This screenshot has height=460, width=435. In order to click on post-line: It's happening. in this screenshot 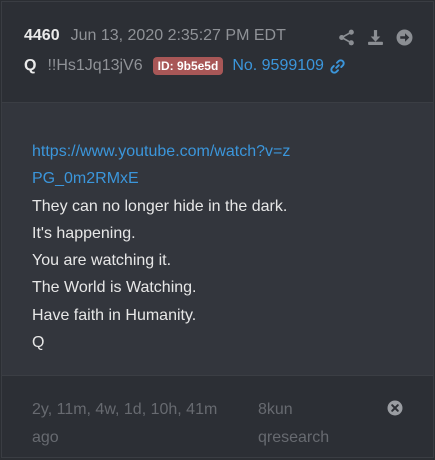, I will do `click(84, 233)`.